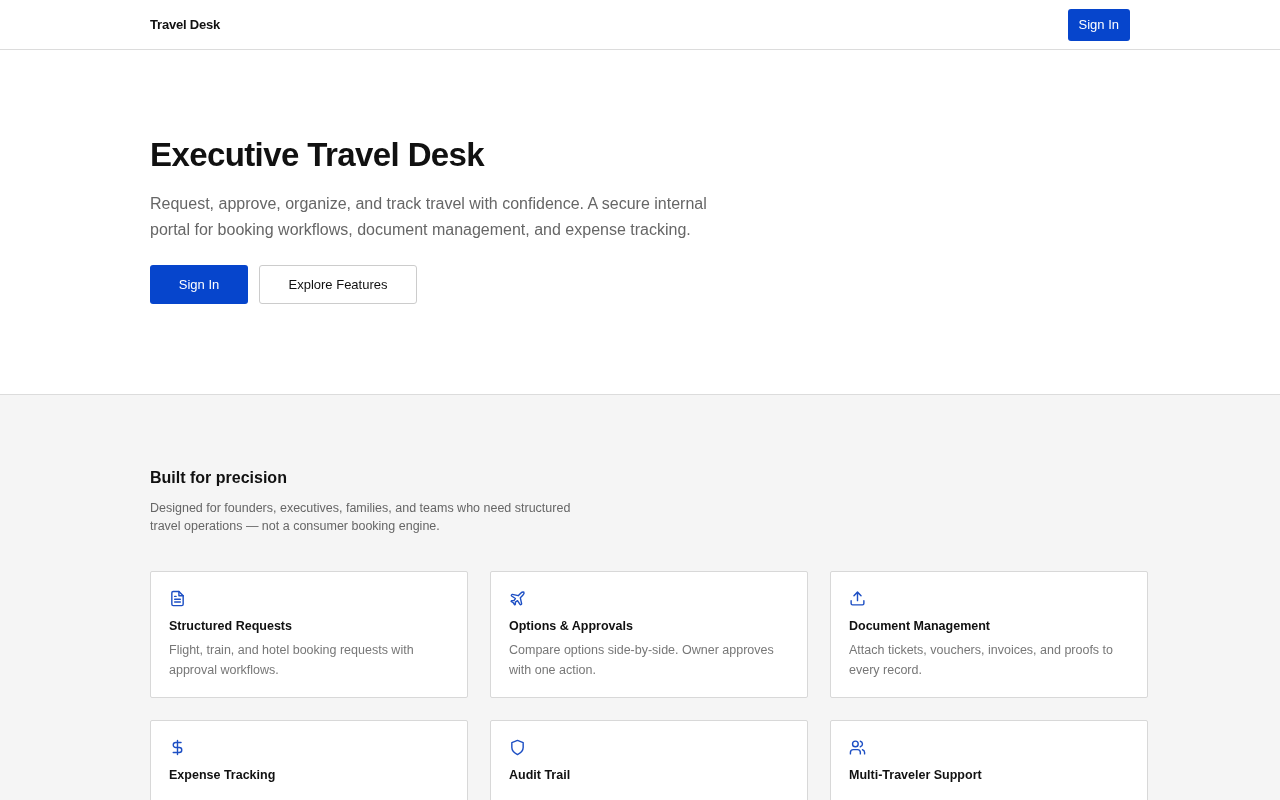  I want to click on feature-title: Structured Requests, so click(231, 626).